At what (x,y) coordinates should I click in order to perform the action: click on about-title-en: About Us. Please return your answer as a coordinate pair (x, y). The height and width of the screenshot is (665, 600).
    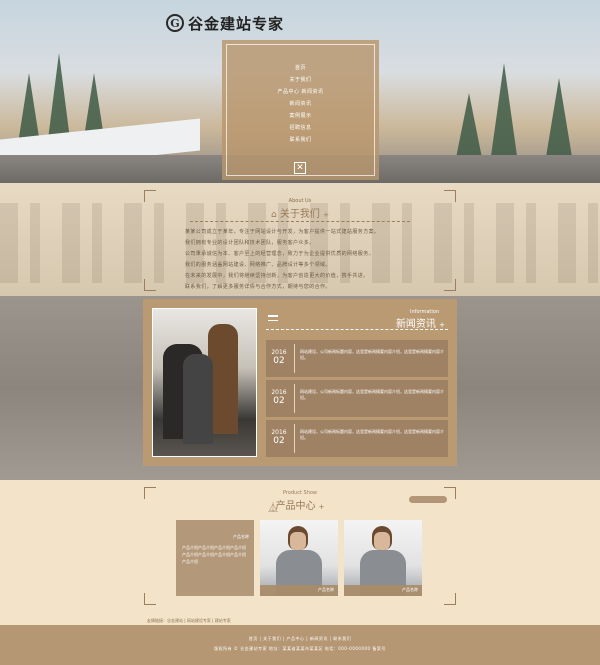
    Looking at the image, I should click on (300, 201).